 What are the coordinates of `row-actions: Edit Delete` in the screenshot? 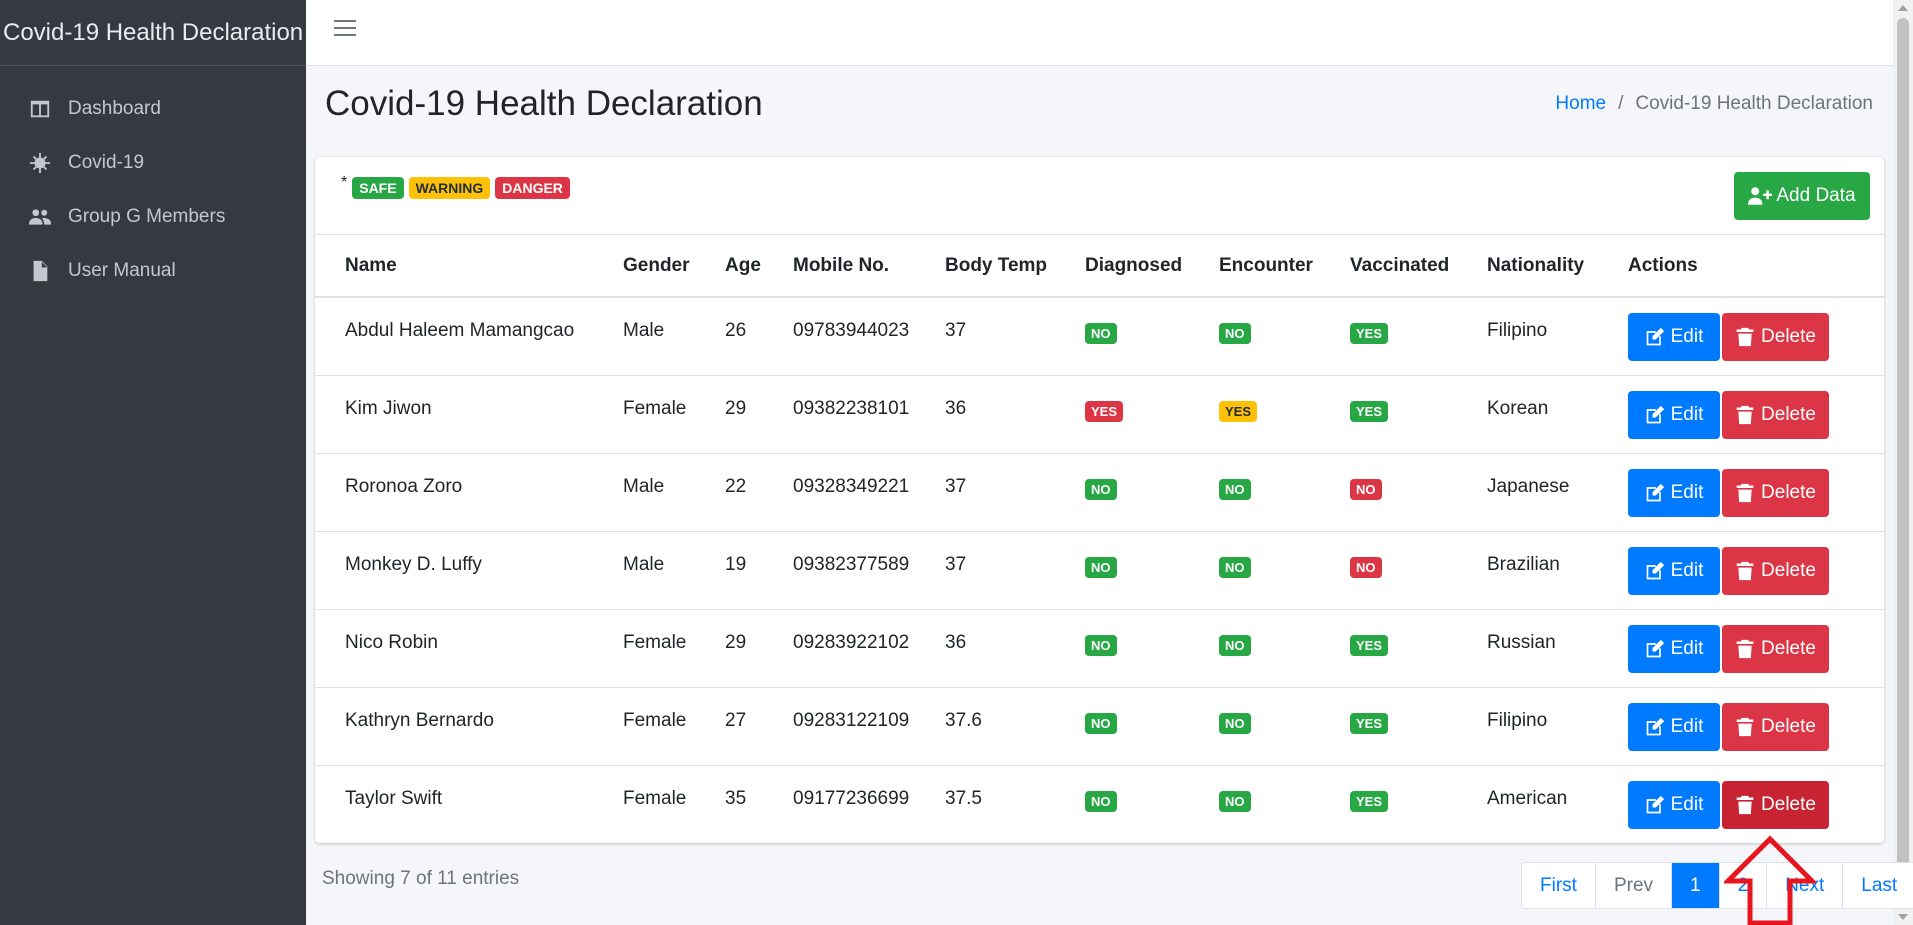 It's located at (1756, 492).